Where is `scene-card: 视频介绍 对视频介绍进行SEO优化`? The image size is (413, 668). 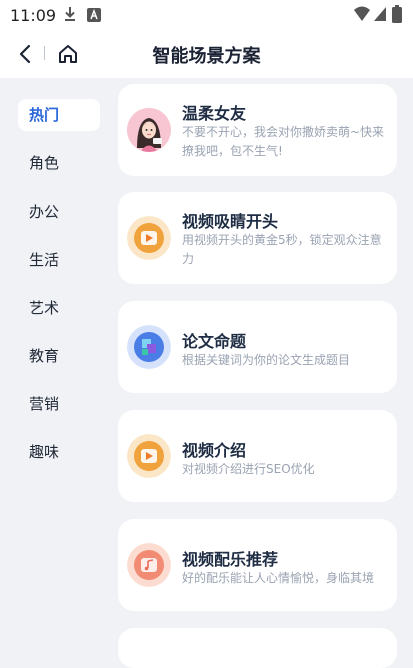
scene-card: 视频介绍 对视频介绍进行SEO优化 is located at coordinates (257, 456).